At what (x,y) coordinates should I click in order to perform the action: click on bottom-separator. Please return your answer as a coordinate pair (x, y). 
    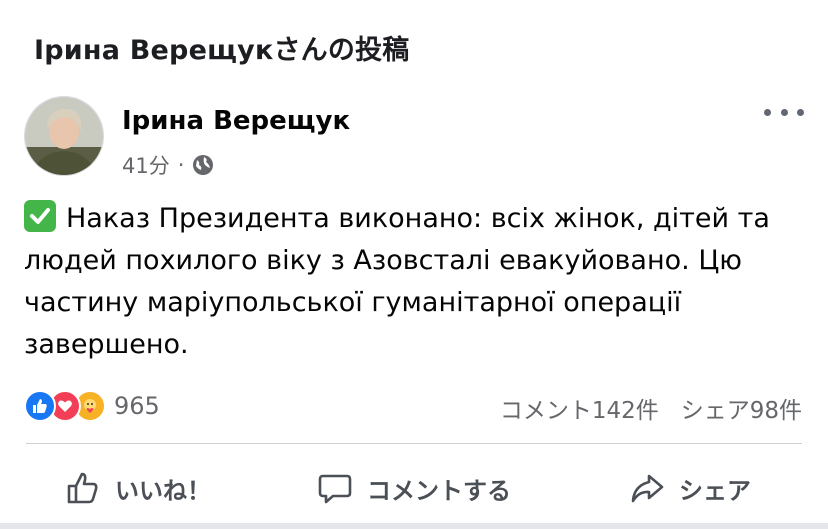
    Looking at the image, I should click on (414, 526).